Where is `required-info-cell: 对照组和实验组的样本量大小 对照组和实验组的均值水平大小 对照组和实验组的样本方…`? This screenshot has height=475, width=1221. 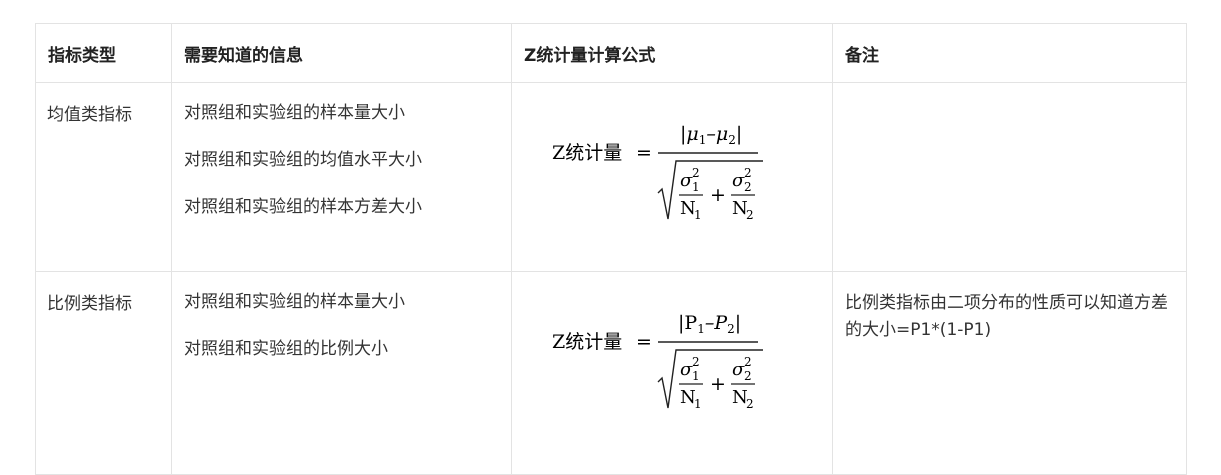 required-info-cell: 对照组和实验组的样本量大小 对照组和实验组的均值水平大小 对照组和实验组的样本方… is located at coordinates (341, 177).